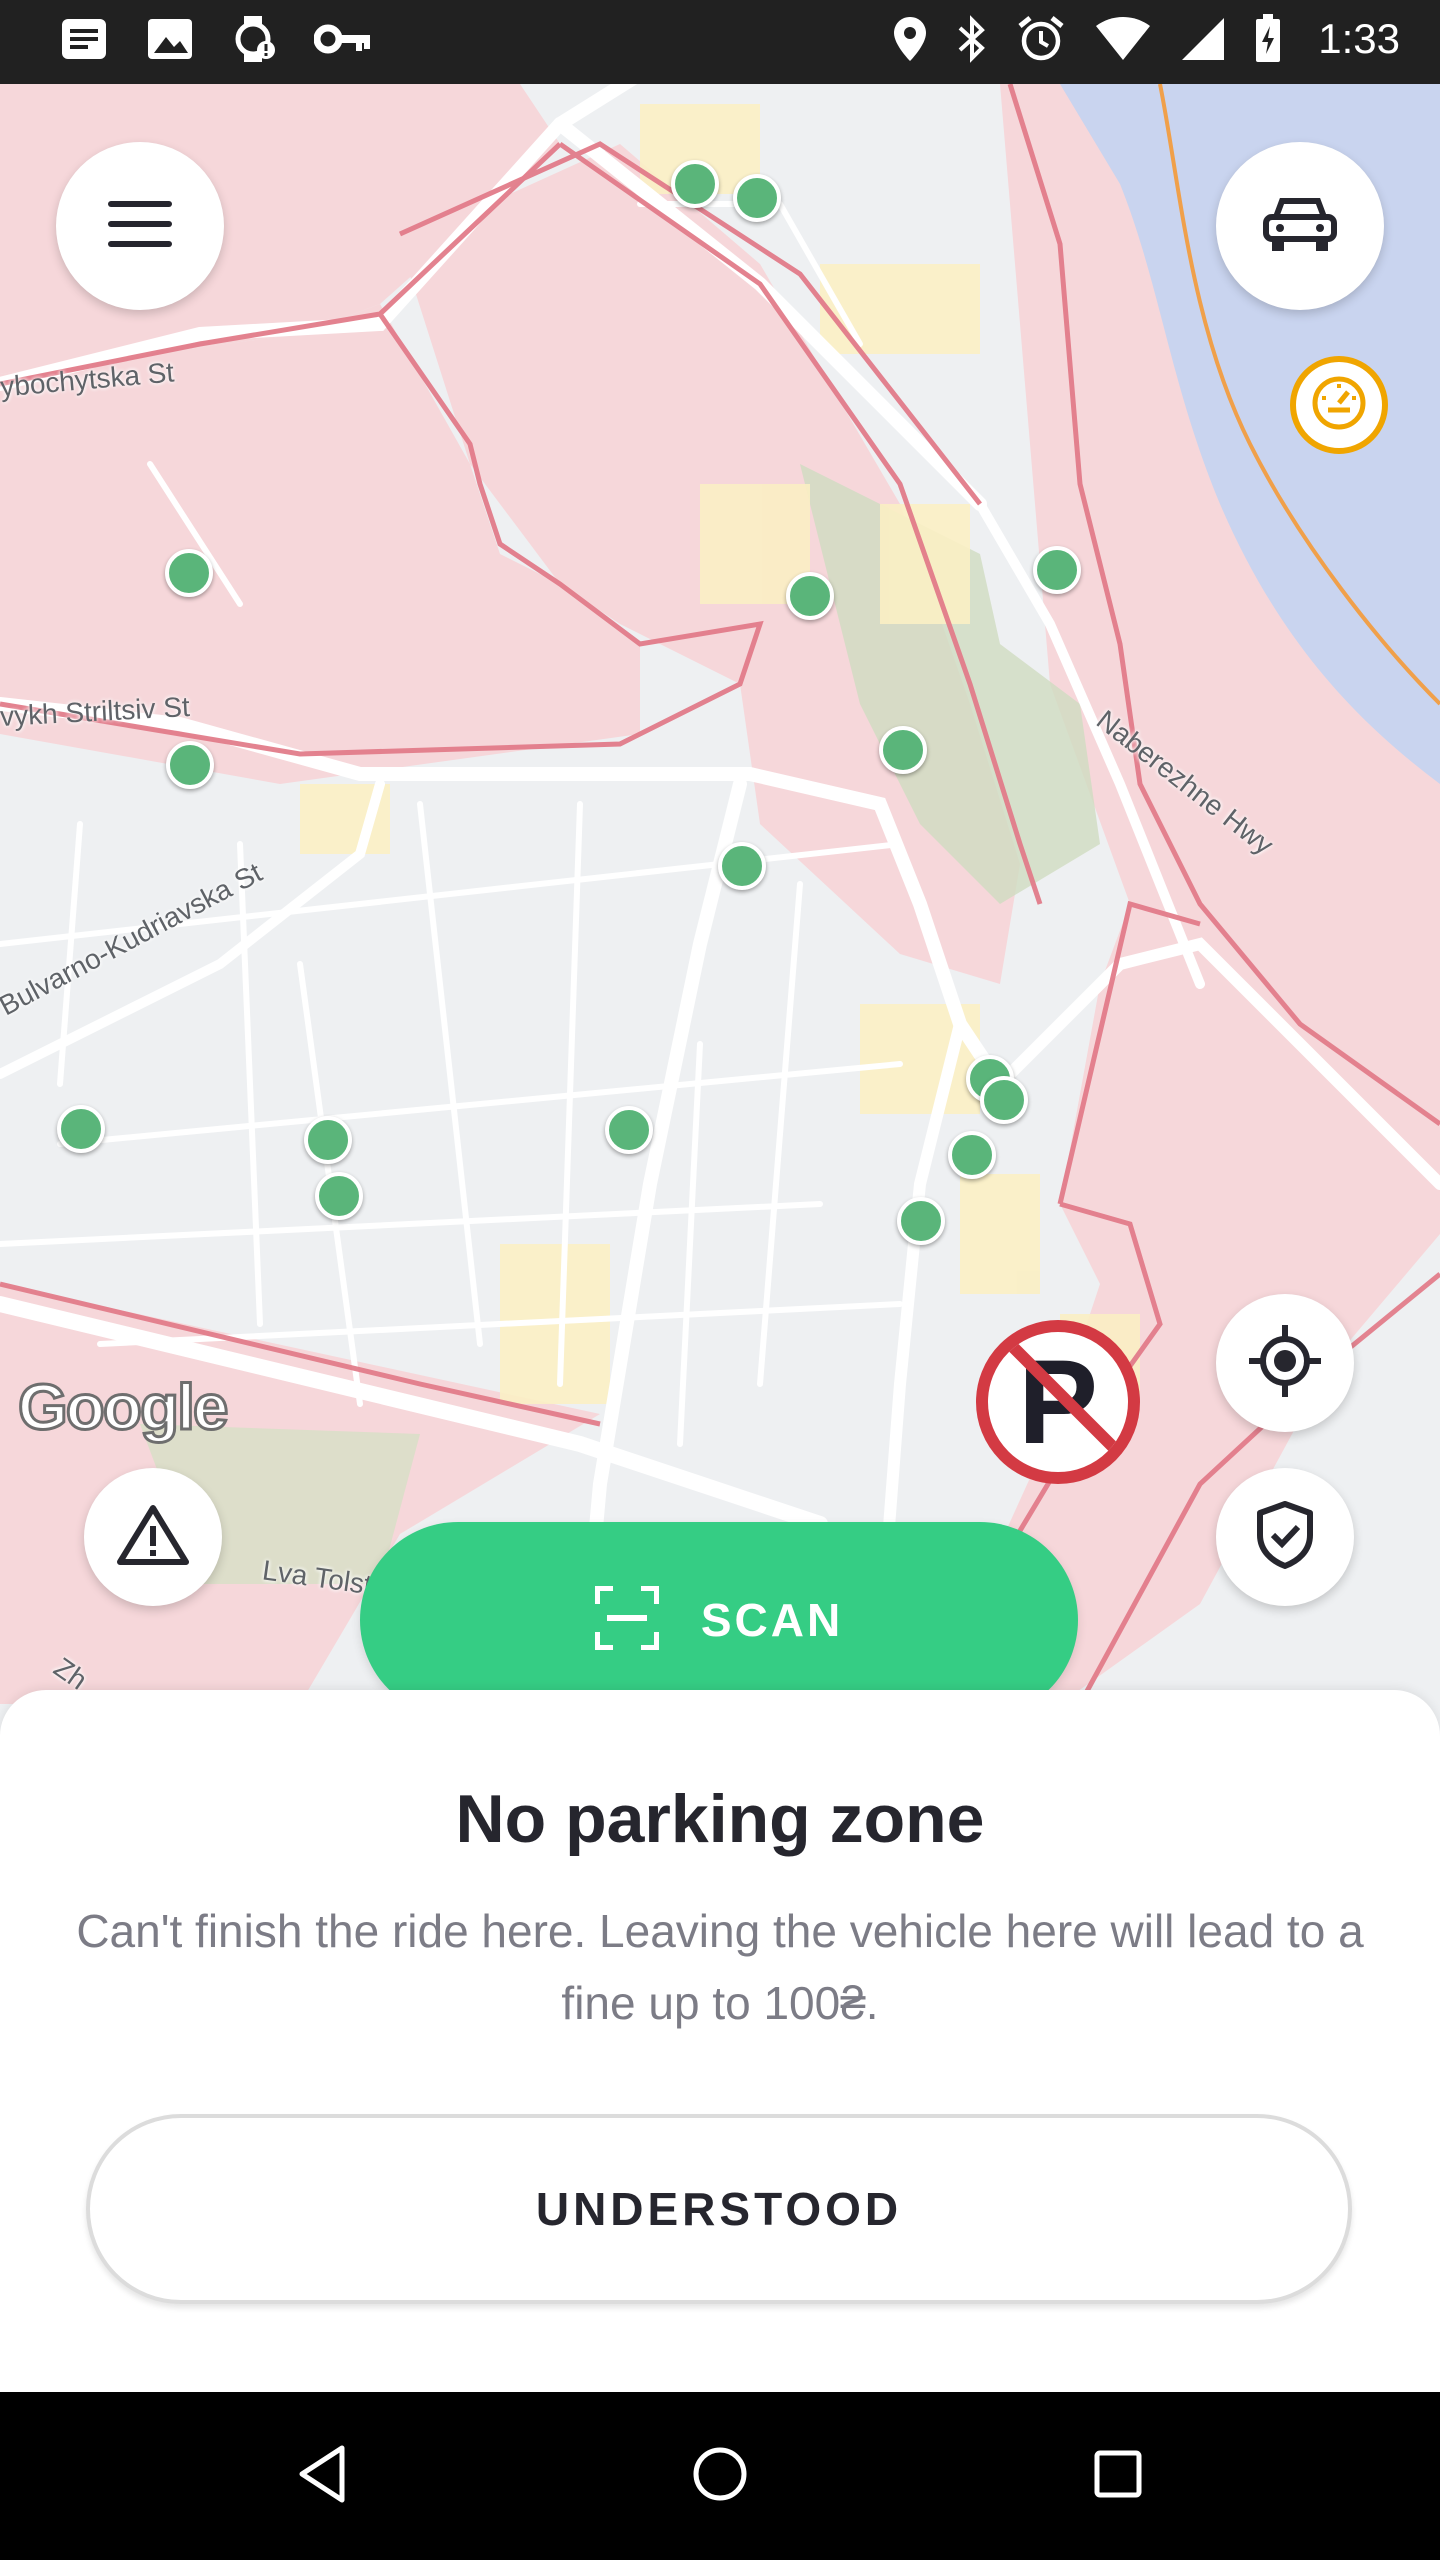 This screenshot has width=1440, height=2560. I want to click on signal-icon, so click(1203, 39).